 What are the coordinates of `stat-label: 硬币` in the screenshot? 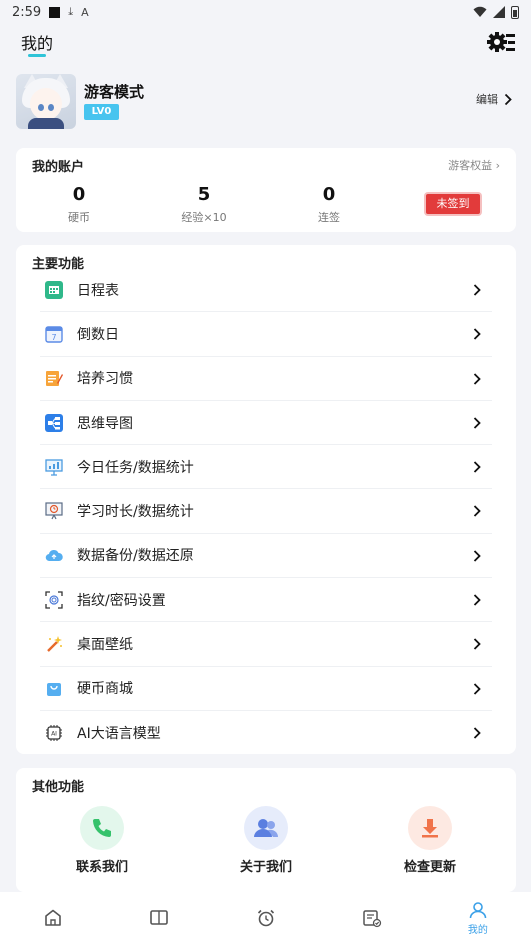 It's located at (79, 217).